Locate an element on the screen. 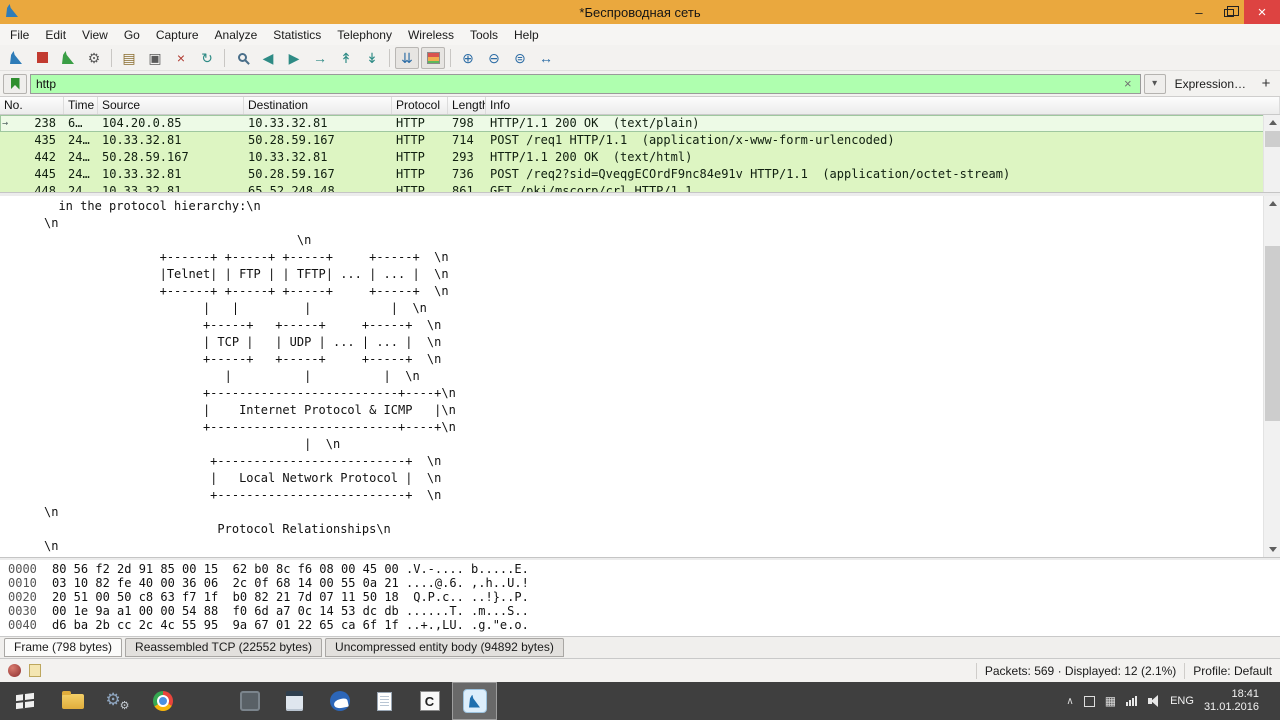 This screenshot has height=720, width=1280. clear-filter-icon: × is located at coordinates (1128, 83).